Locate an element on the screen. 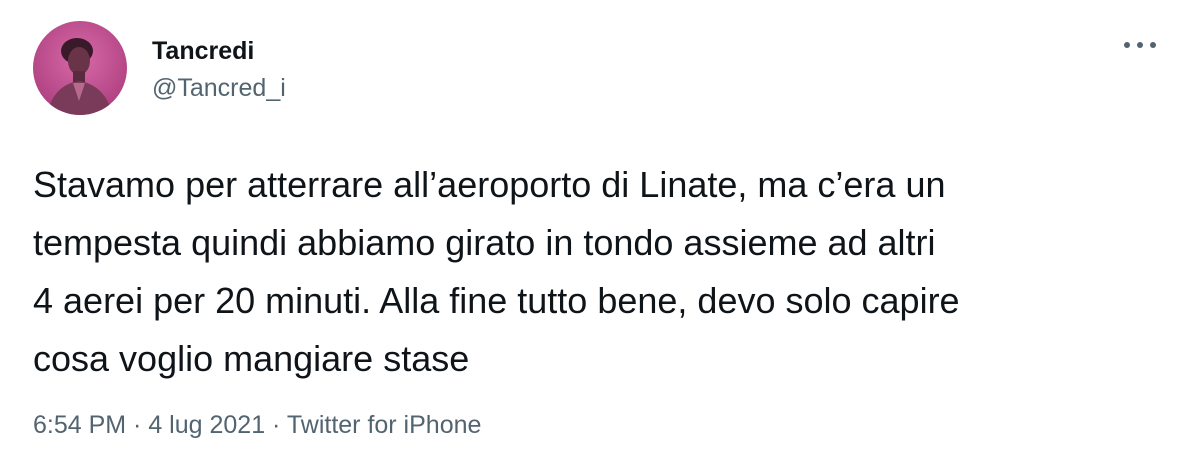  more-horizontal-icon is located at coordinates (1140, 45).